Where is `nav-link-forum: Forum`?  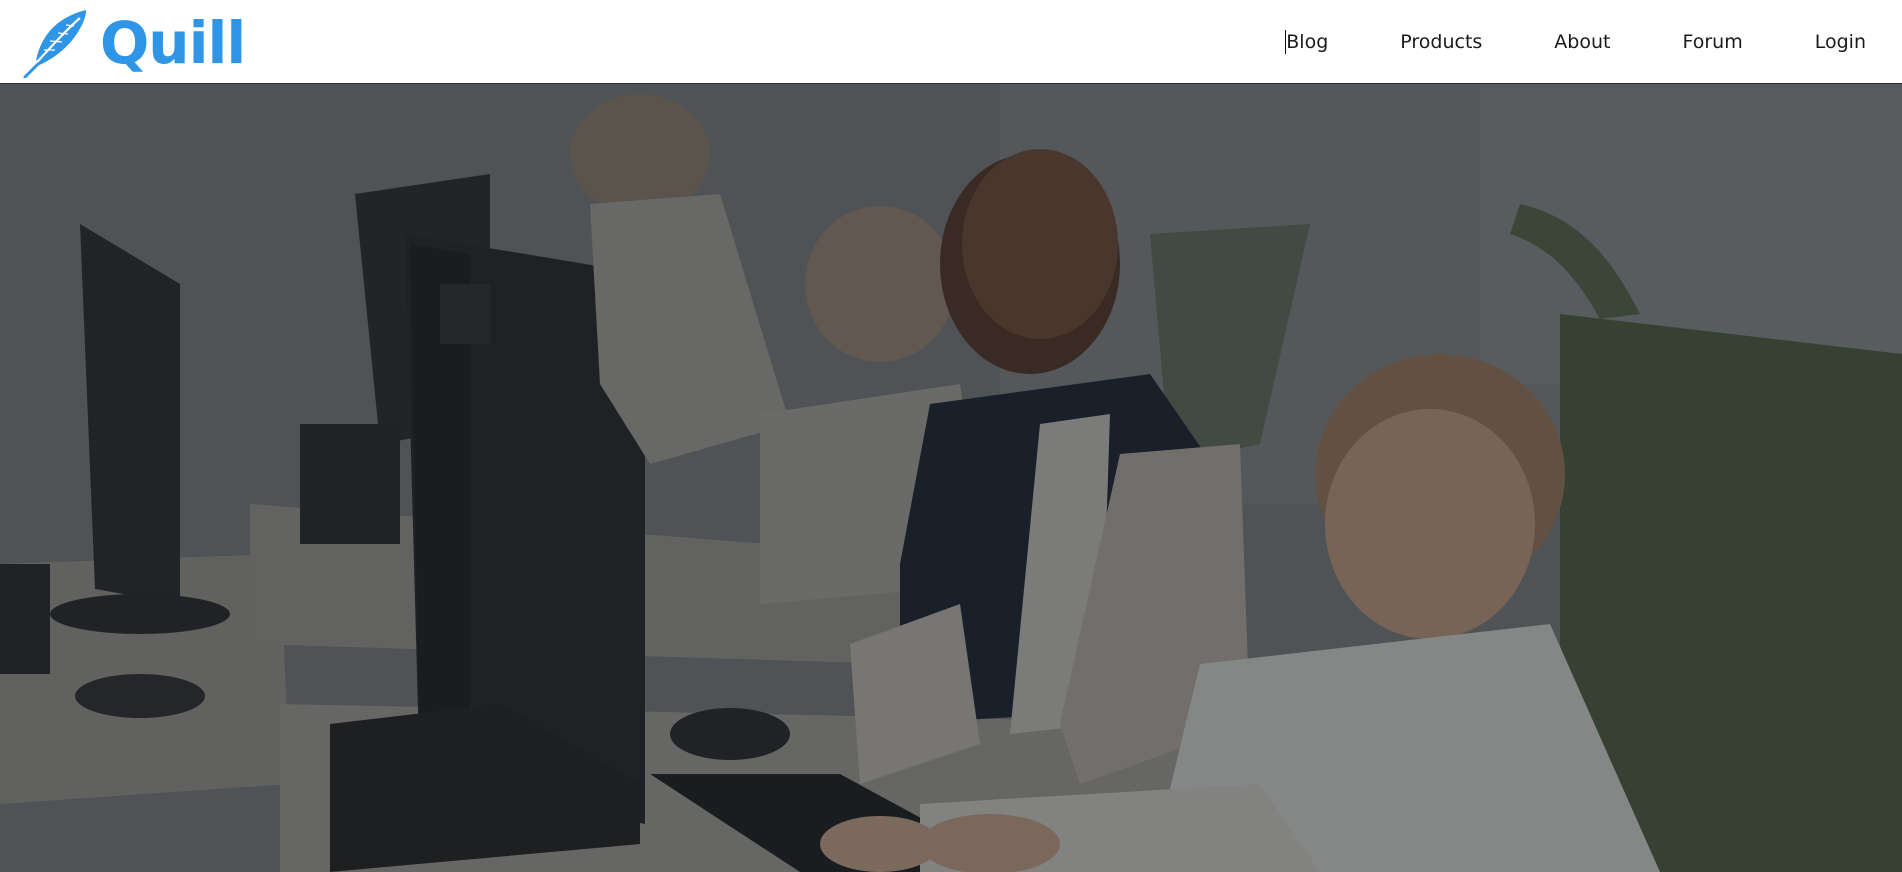
nav-link-forum: Forum is located at coordinates (1712, 42).